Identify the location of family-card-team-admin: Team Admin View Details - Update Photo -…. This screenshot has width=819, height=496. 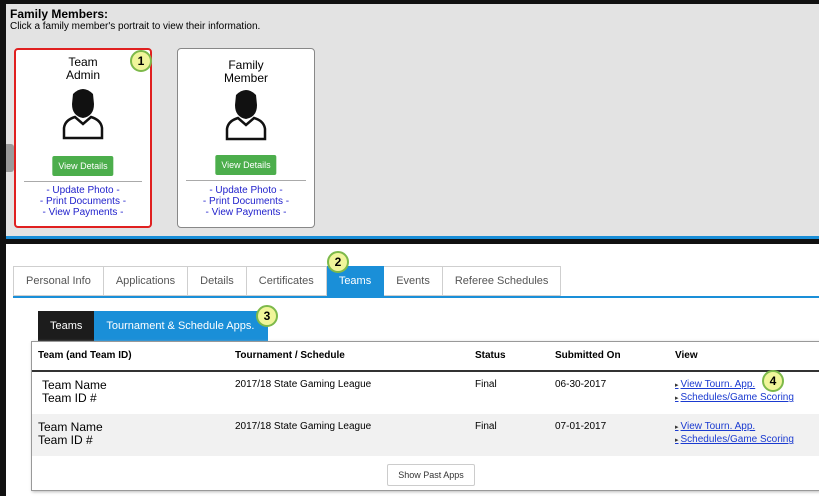
(83, 138).